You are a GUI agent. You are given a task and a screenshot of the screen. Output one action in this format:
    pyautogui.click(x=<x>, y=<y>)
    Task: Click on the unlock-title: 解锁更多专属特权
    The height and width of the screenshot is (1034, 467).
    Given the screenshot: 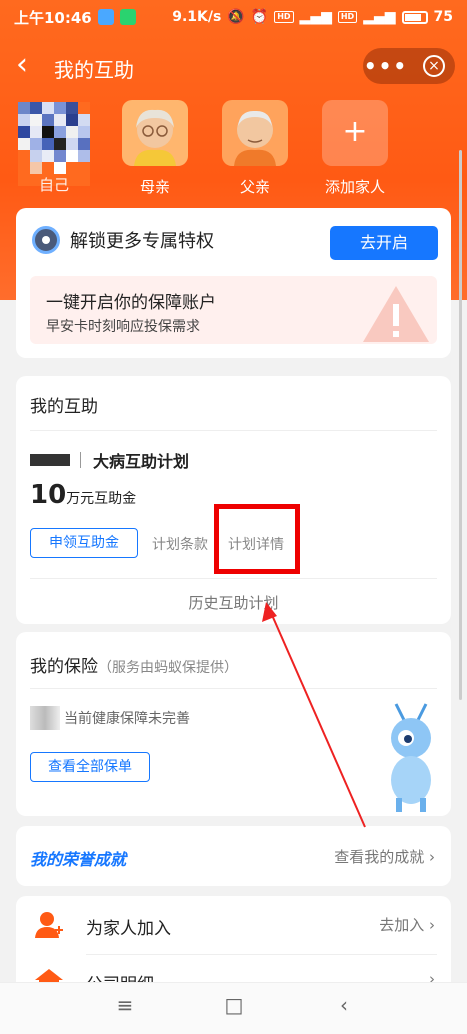 What is the action you would take?
    pyautogui.click(x=142, y=241)
    